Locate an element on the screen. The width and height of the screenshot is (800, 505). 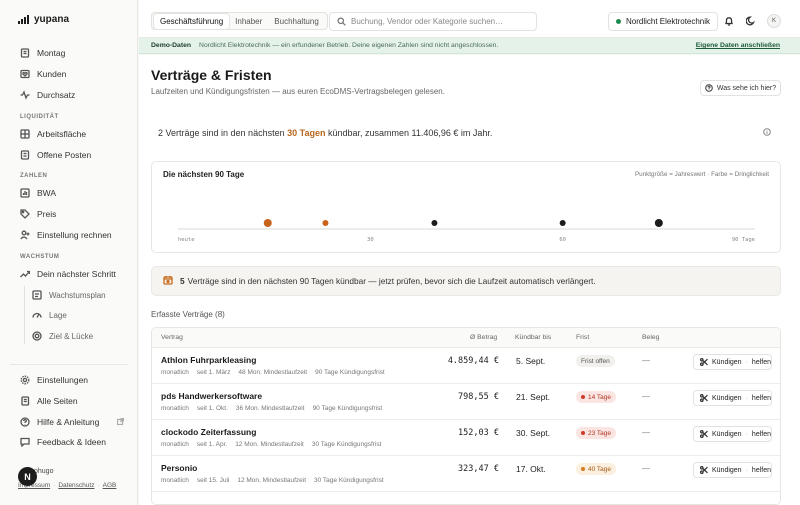
company-switcher: Nordlicht Elektrotechnik is located at coordinates (663, 21).